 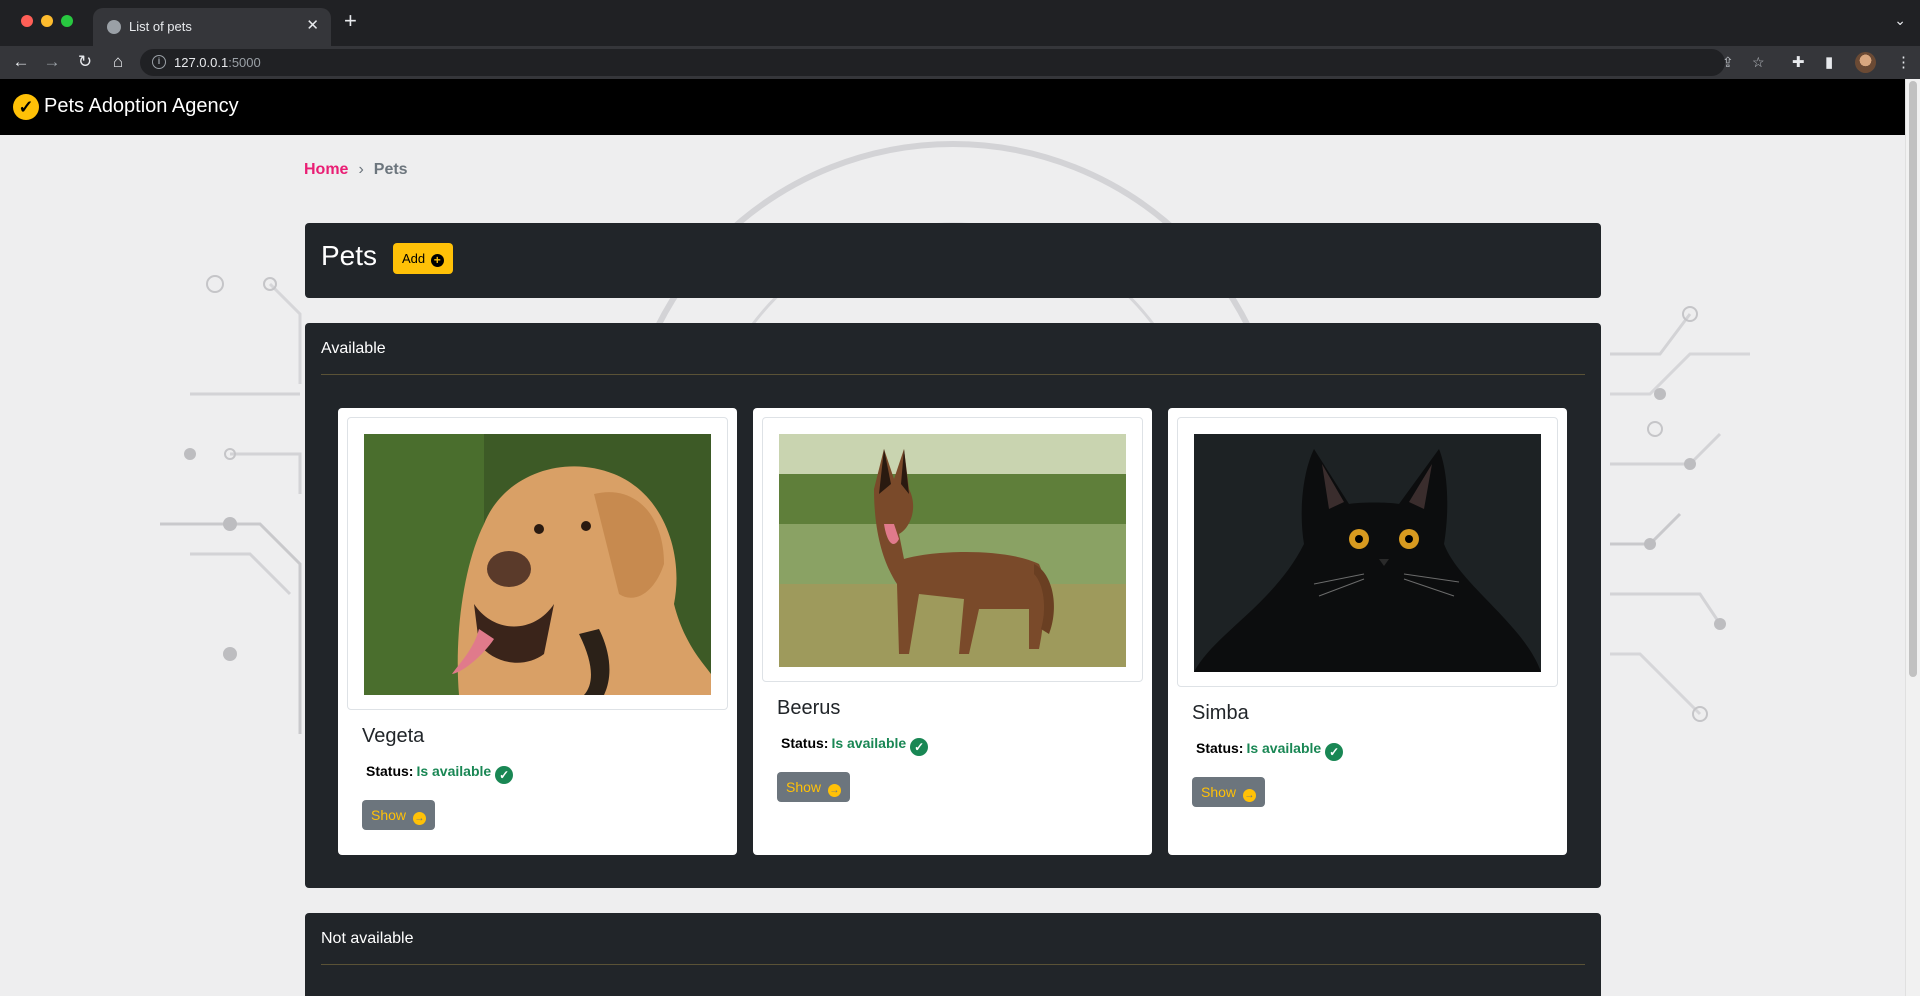 What do you see at coordinates (27, 21) in the screenshot?
I see `close-window-button` at bounding box center [27, 21].